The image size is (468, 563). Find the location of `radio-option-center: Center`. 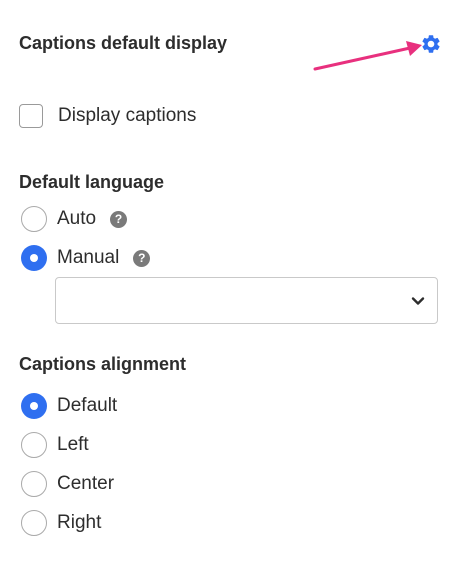

radio-option-center: Center is located at coordinates (67, 484).